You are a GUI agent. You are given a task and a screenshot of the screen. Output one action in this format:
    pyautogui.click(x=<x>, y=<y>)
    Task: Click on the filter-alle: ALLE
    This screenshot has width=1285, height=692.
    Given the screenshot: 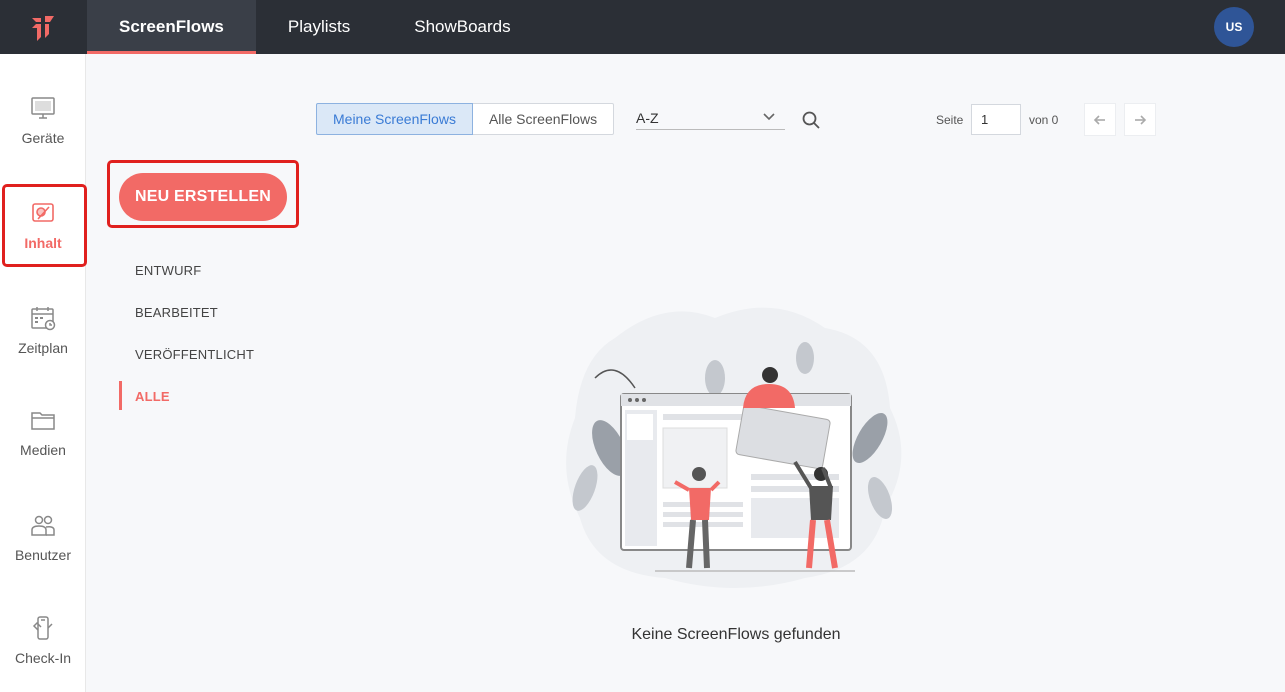 What is the action you would take?
    pyautogui.click(x=152, y=396)
    